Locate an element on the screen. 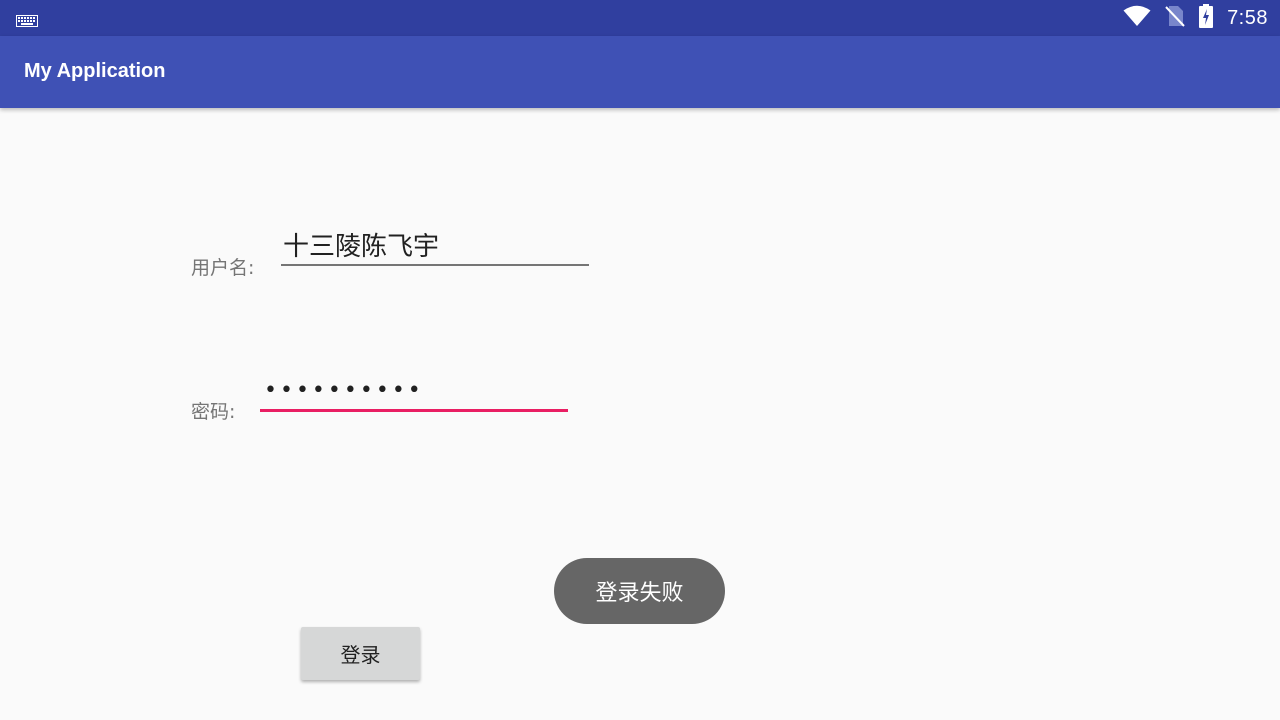  app-title: My Application is located at coordinates (95, 71).